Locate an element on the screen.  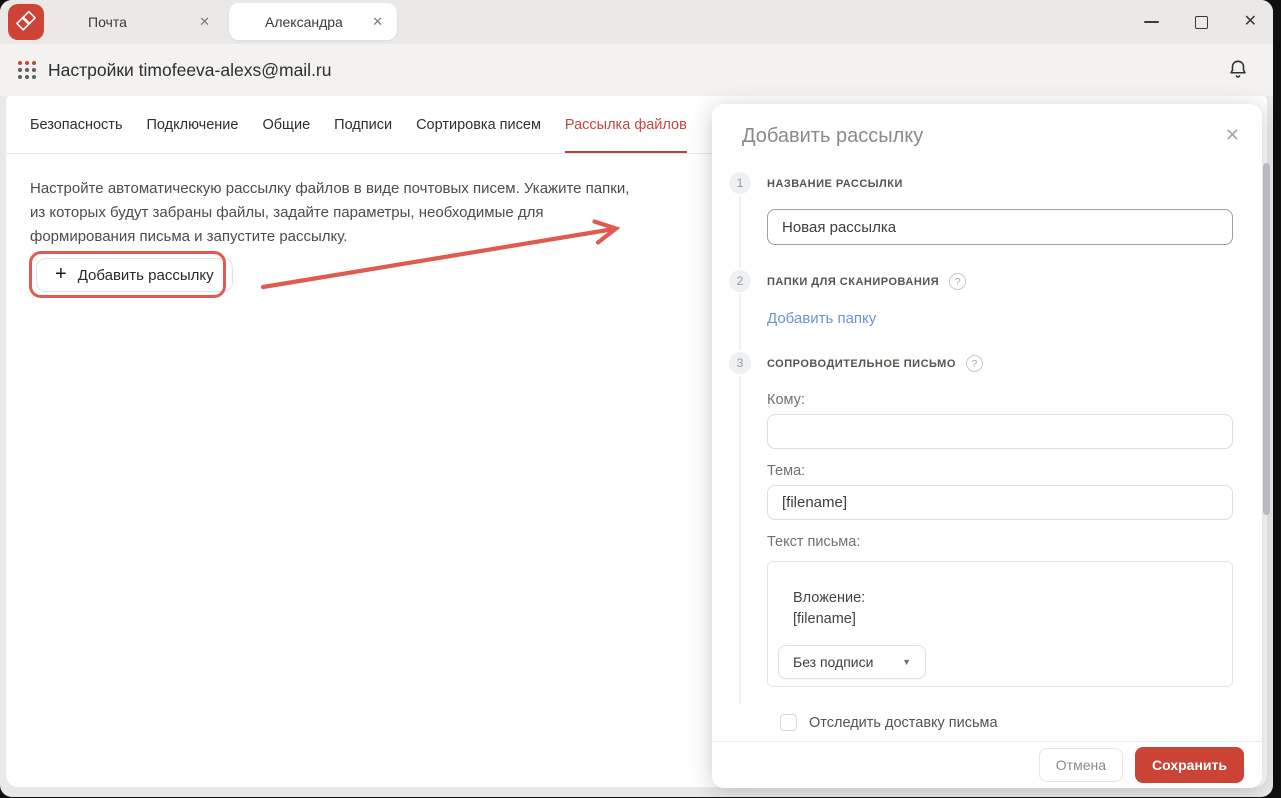
tab-alexandra: Александра ✕ is located at coordinates (313, 21).